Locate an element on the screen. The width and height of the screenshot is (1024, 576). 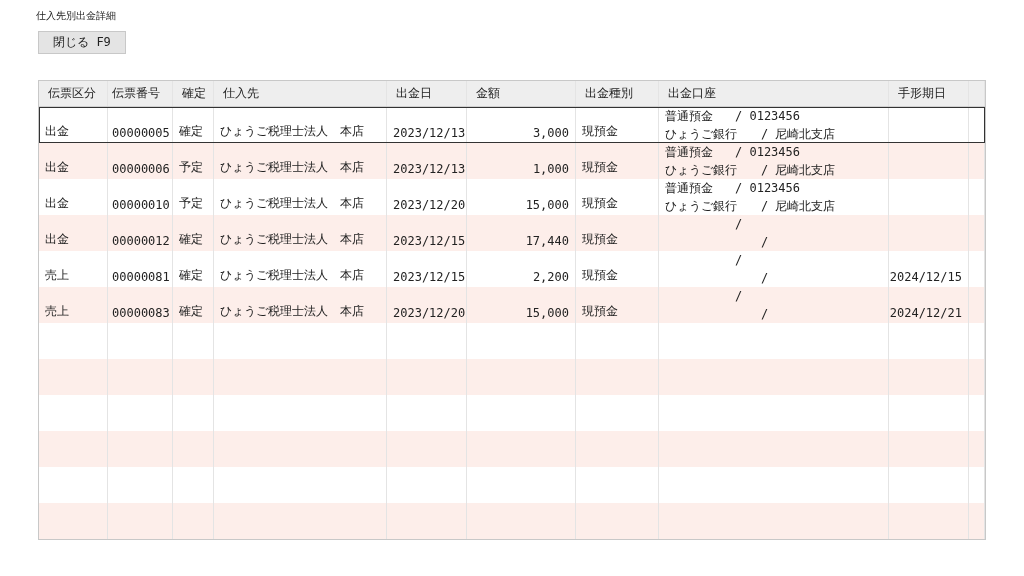
table-row: 売上 00000083 確定 ひょうご税理士法人 本店 2023/12/20 15,000 現預金 / / 2024/12/21 is located at coordinates (512, 305).